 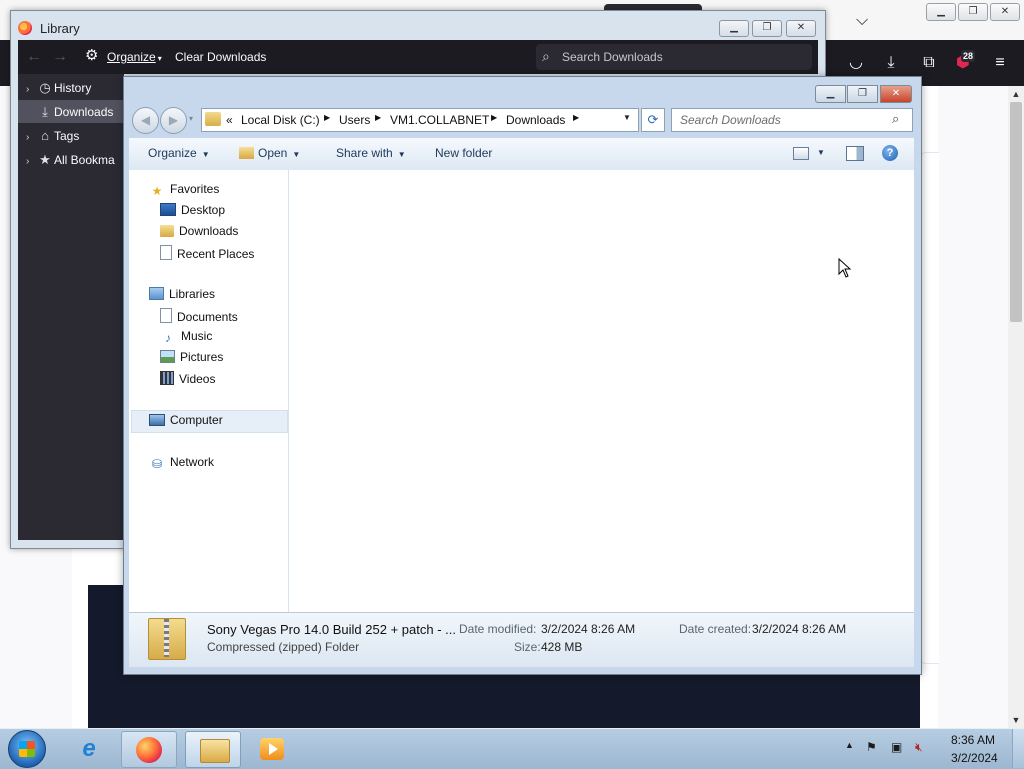 I want to click on browser-minimize-button: ▁, so click(x=941, y=12).